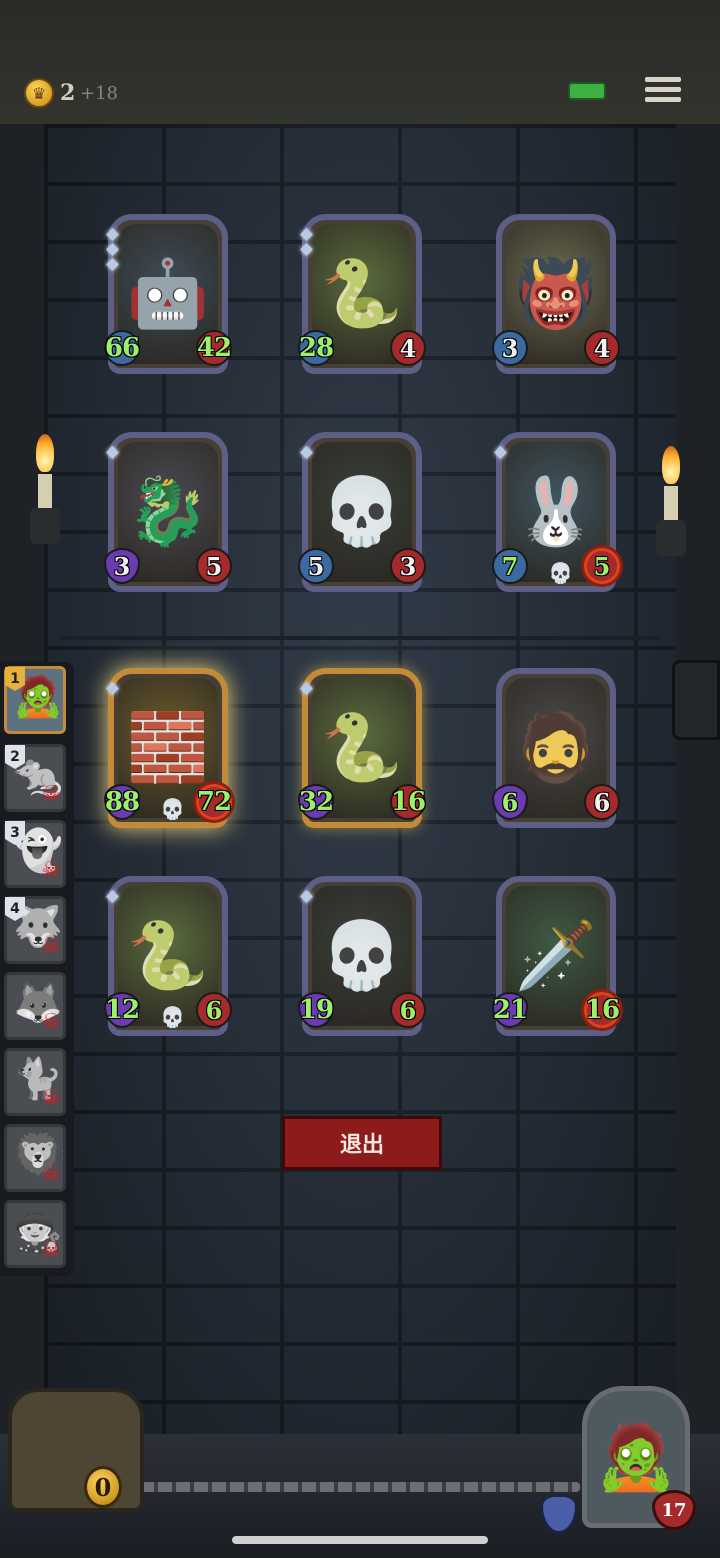 This screenshot has width=720, height=1558. I want to click on chain-decoration, so click(360, 1487).